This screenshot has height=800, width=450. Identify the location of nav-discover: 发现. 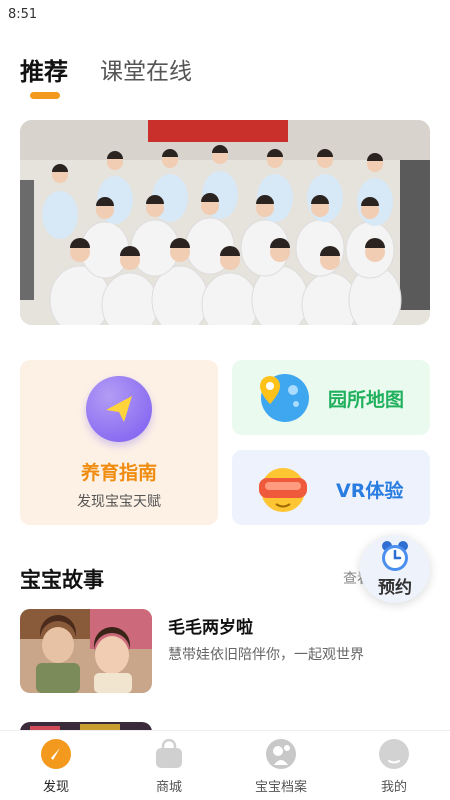
(56, 769).